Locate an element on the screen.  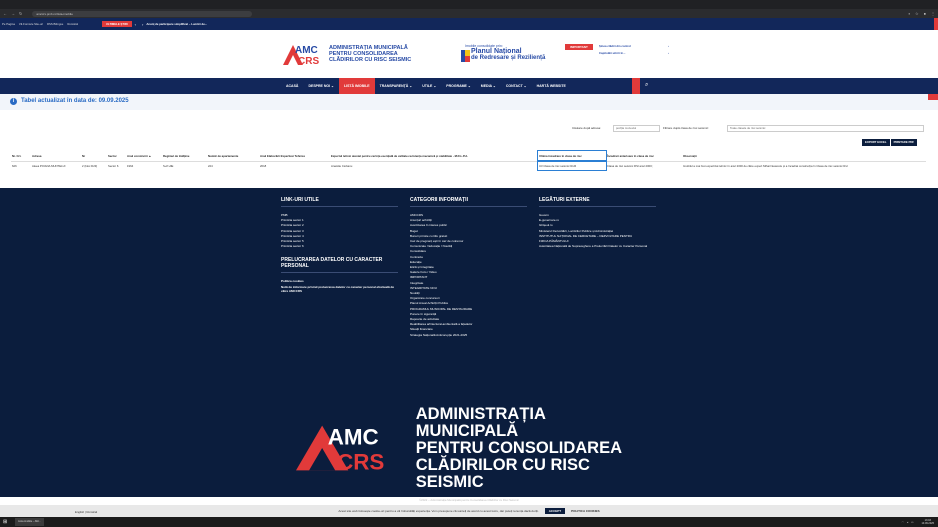
important-item: Șinoa clădiri din control › is located at coordinates (634, 46).